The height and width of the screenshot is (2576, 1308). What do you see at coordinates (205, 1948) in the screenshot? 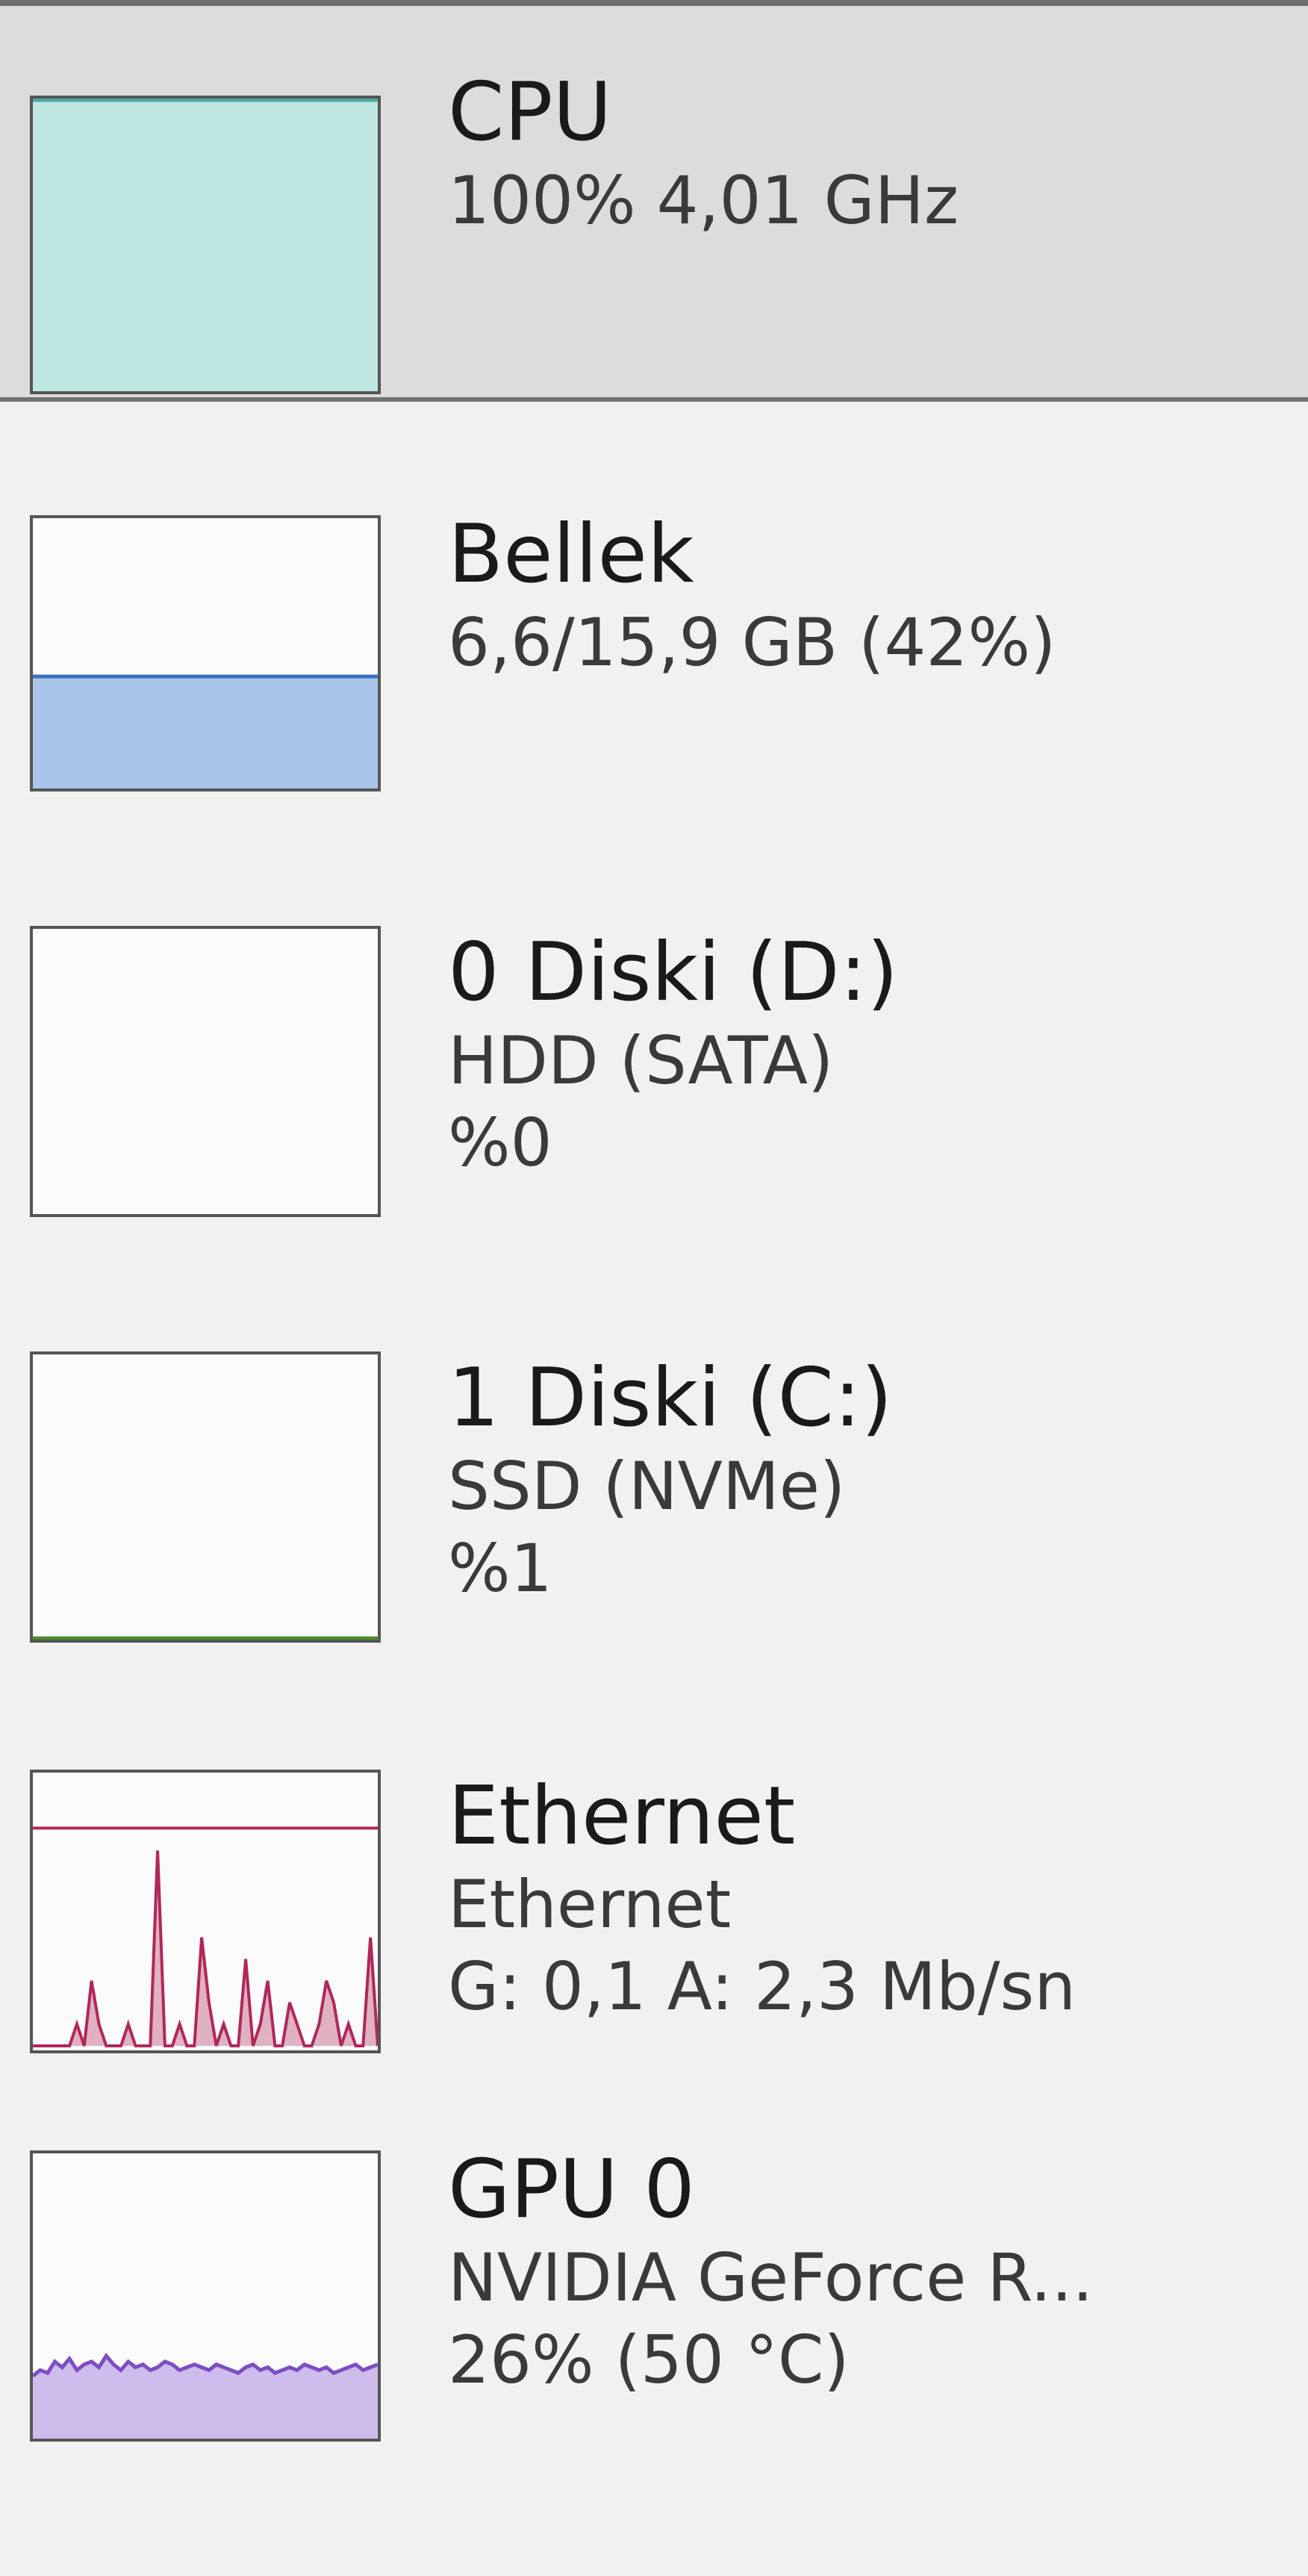
I see `throughput-area` at bounding box center [205, 1948].